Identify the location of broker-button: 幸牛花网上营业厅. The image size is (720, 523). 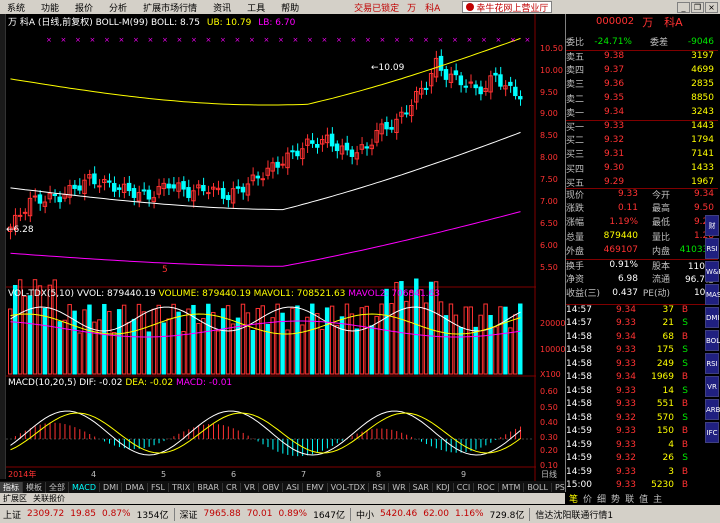
(507, 7).